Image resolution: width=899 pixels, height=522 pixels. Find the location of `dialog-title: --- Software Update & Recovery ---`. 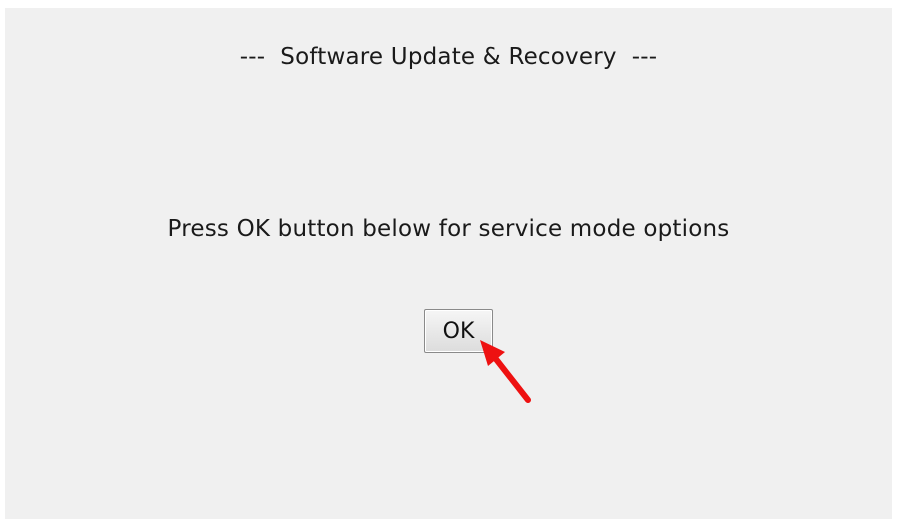

dialog-title: --- Software Update & Recovery --- is located at coordinates (448, 57).